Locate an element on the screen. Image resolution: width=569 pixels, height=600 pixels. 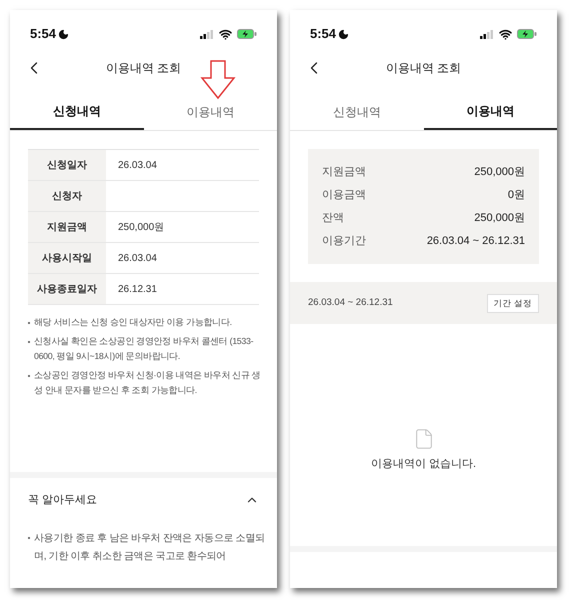
period-text: 26.03.04 ~ 26.12.31 is located at coordinates (350, 303).